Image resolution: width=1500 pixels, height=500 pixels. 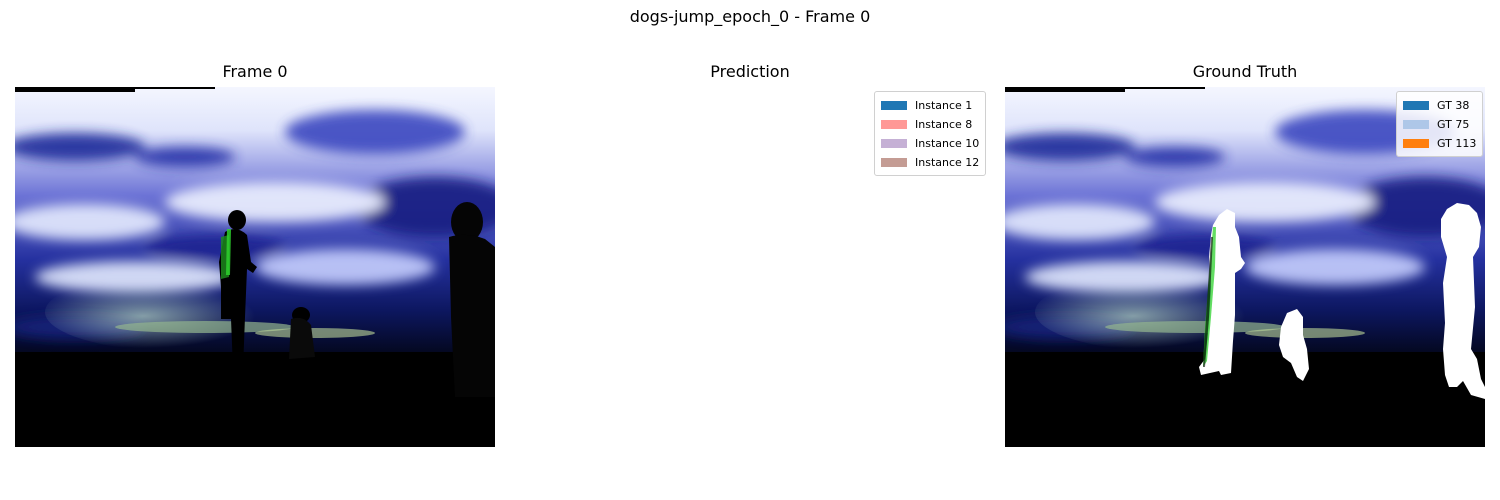 I want to click on legend-entry: Instance 1, so click(x=930, y=105).